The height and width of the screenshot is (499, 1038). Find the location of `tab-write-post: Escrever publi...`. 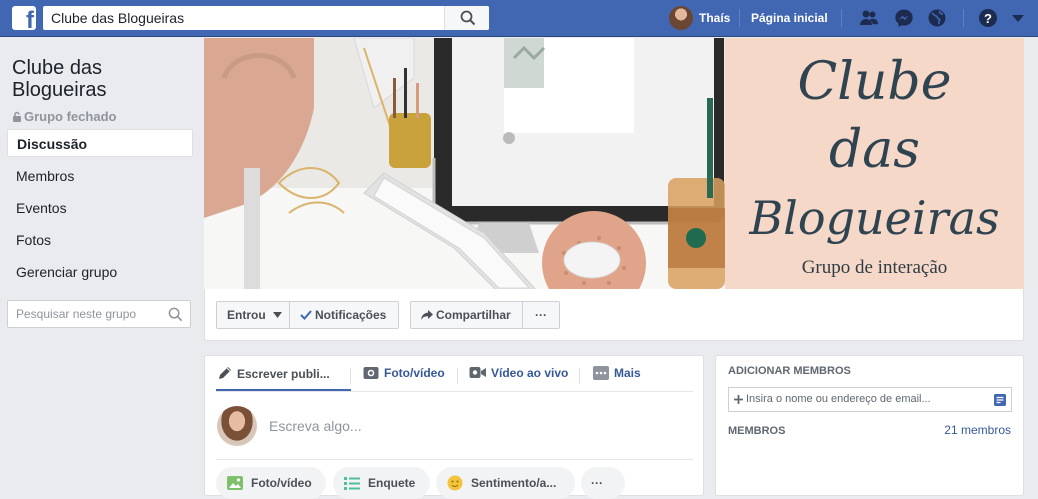

tab-write-post: Escrever publi... is located at coordinates (273, 373).